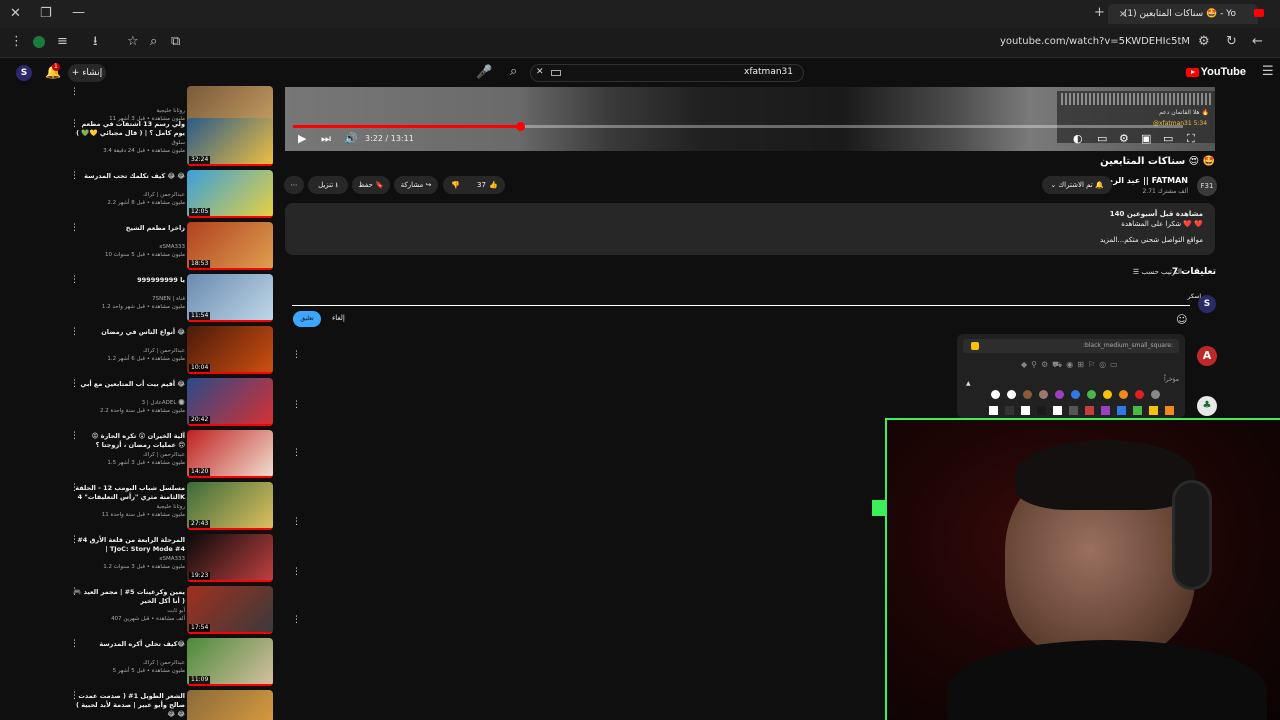  What do you see at coordinates (153, 42) in the screenshot?
I see `zoom-icon: ⌕` at bounding box center [153, 42].